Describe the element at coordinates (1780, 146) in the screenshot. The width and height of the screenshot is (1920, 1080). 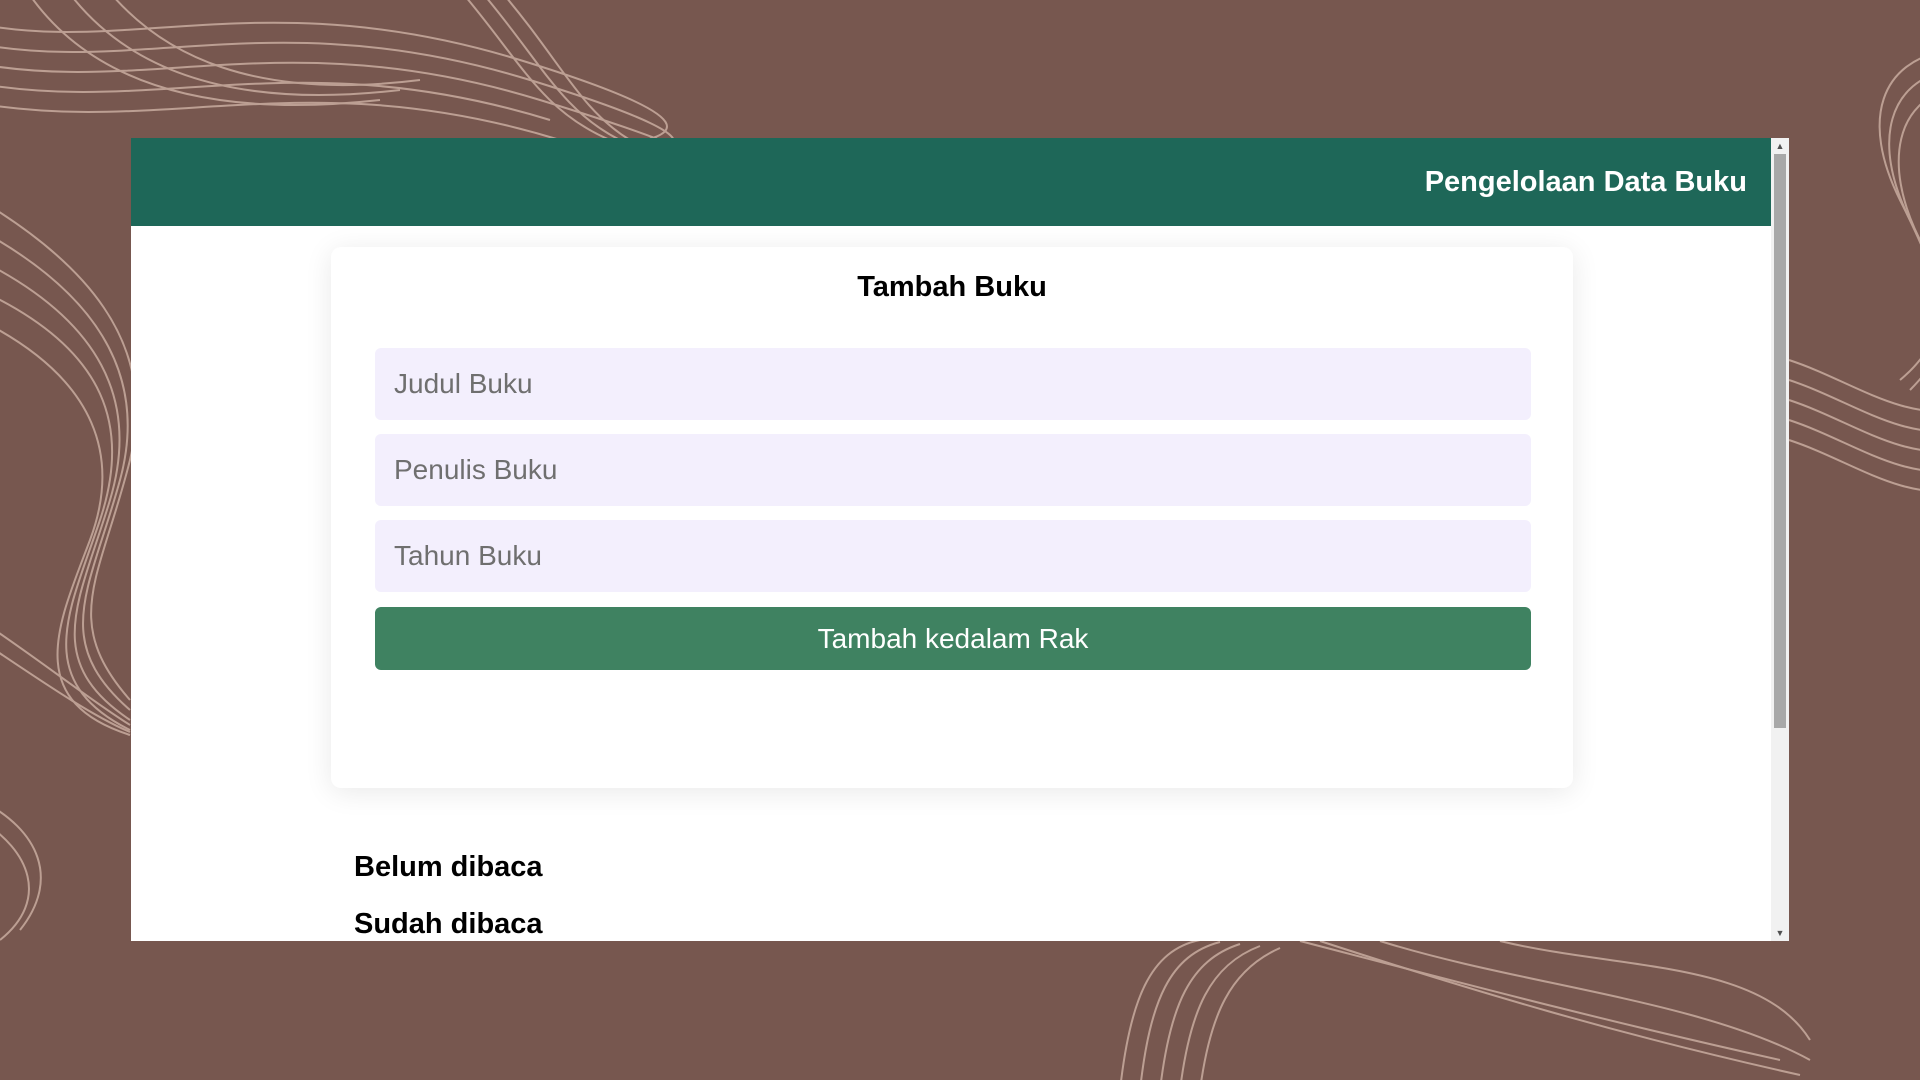
I see `scroll-up-arrow-icon: ▲` at that location.